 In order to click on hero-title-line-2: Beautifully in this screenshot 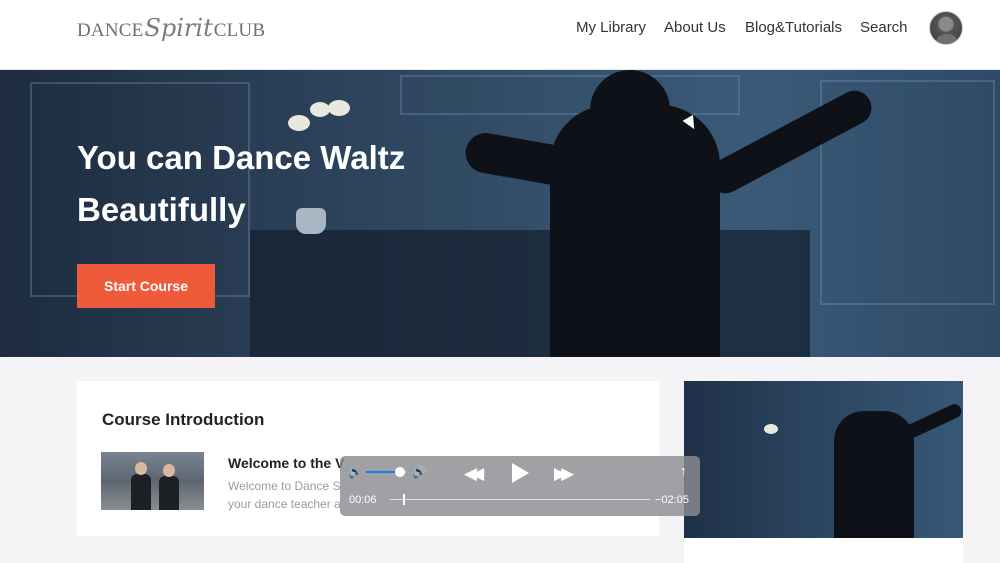, I will do `click(161, 209)`.